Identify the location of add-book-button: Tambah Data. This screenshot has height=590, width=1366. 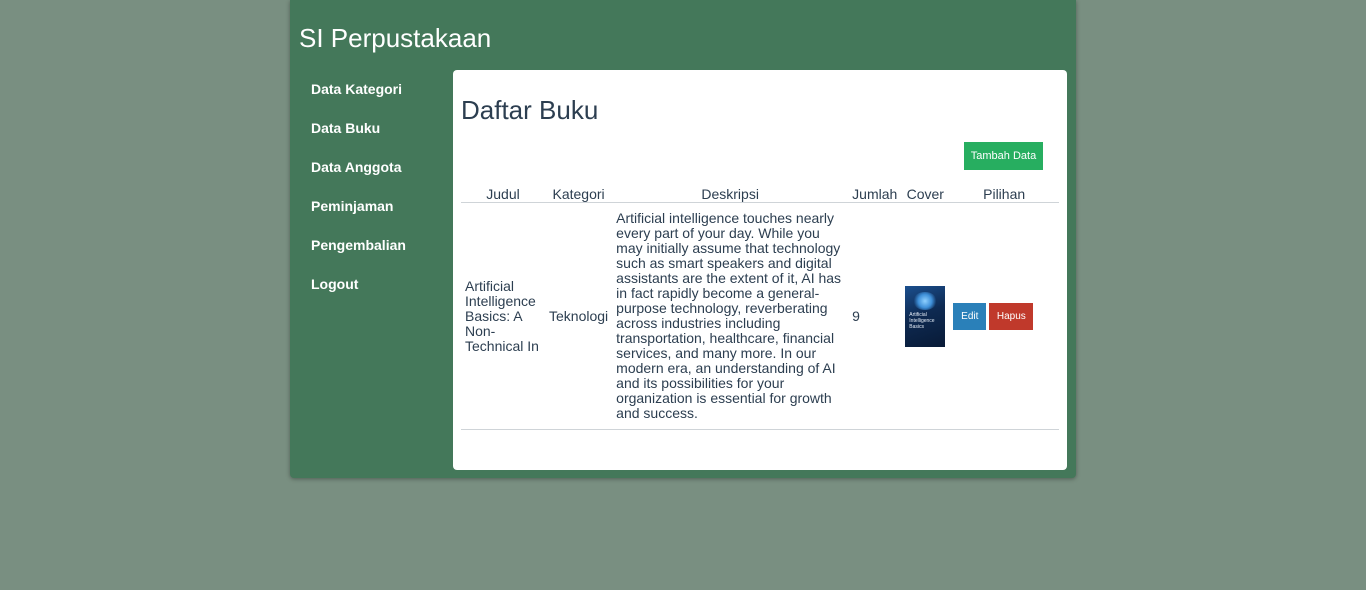
(1003, 156).